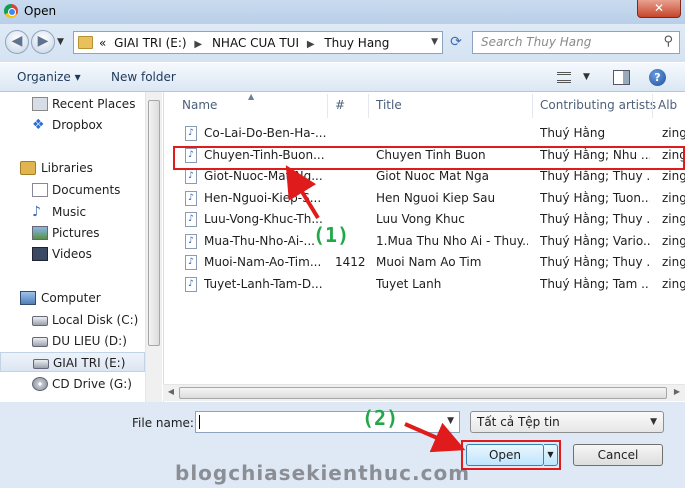  Describe the element at coordinates (420, 219) in the screenshot. I see `cell-title: Luu Vong Khuc` at that location.